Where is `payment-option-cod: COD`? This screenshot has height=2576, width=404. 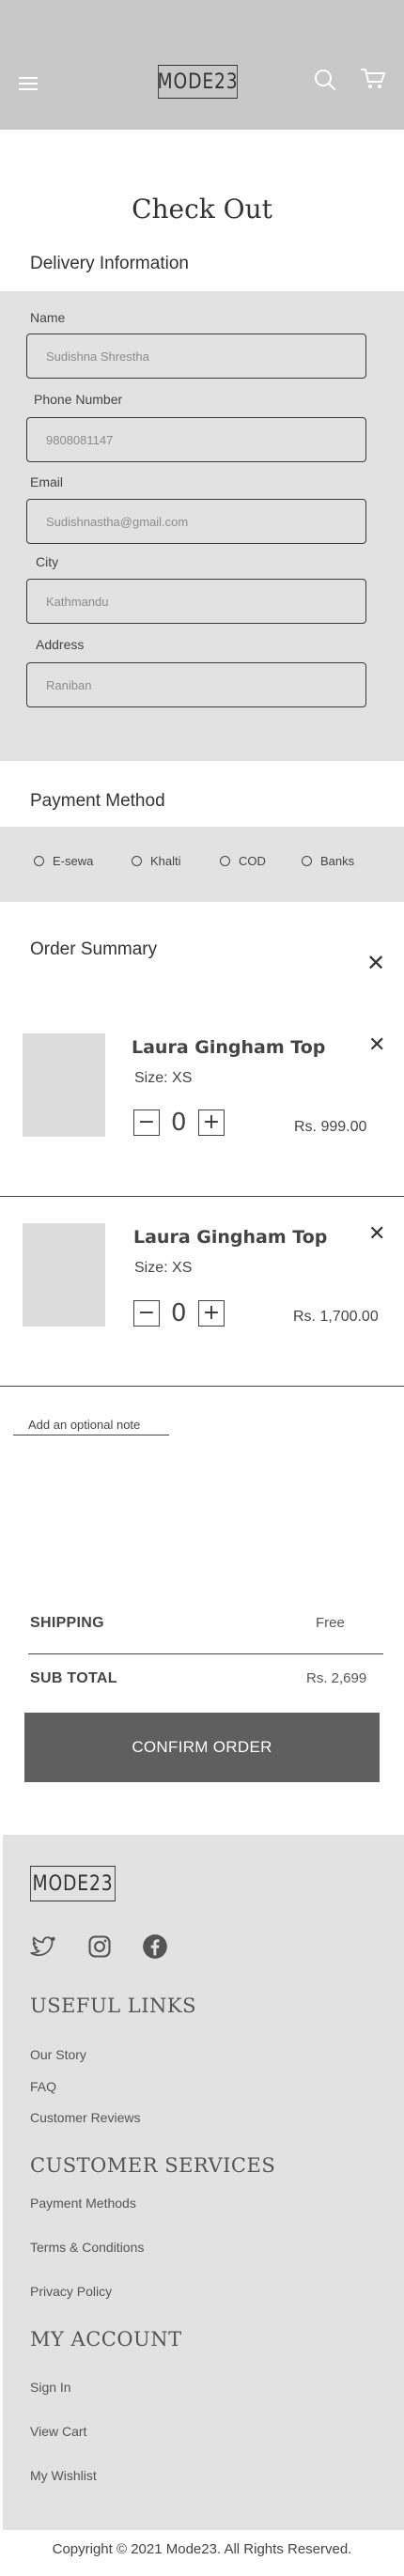
payment-option-cod: COD is located at coordinates (243, 861).